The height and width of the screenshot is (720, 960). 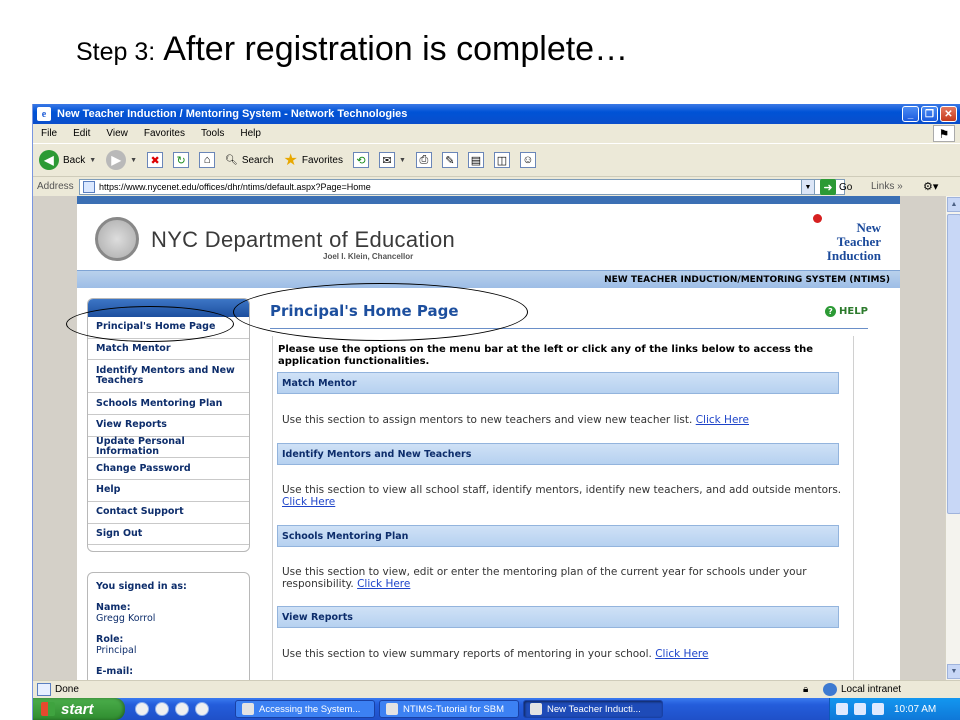 What do you see at coordinates (115, 671) in the screenshot?
I see `email-label: E-mail:` at bounding box center [115, 671].